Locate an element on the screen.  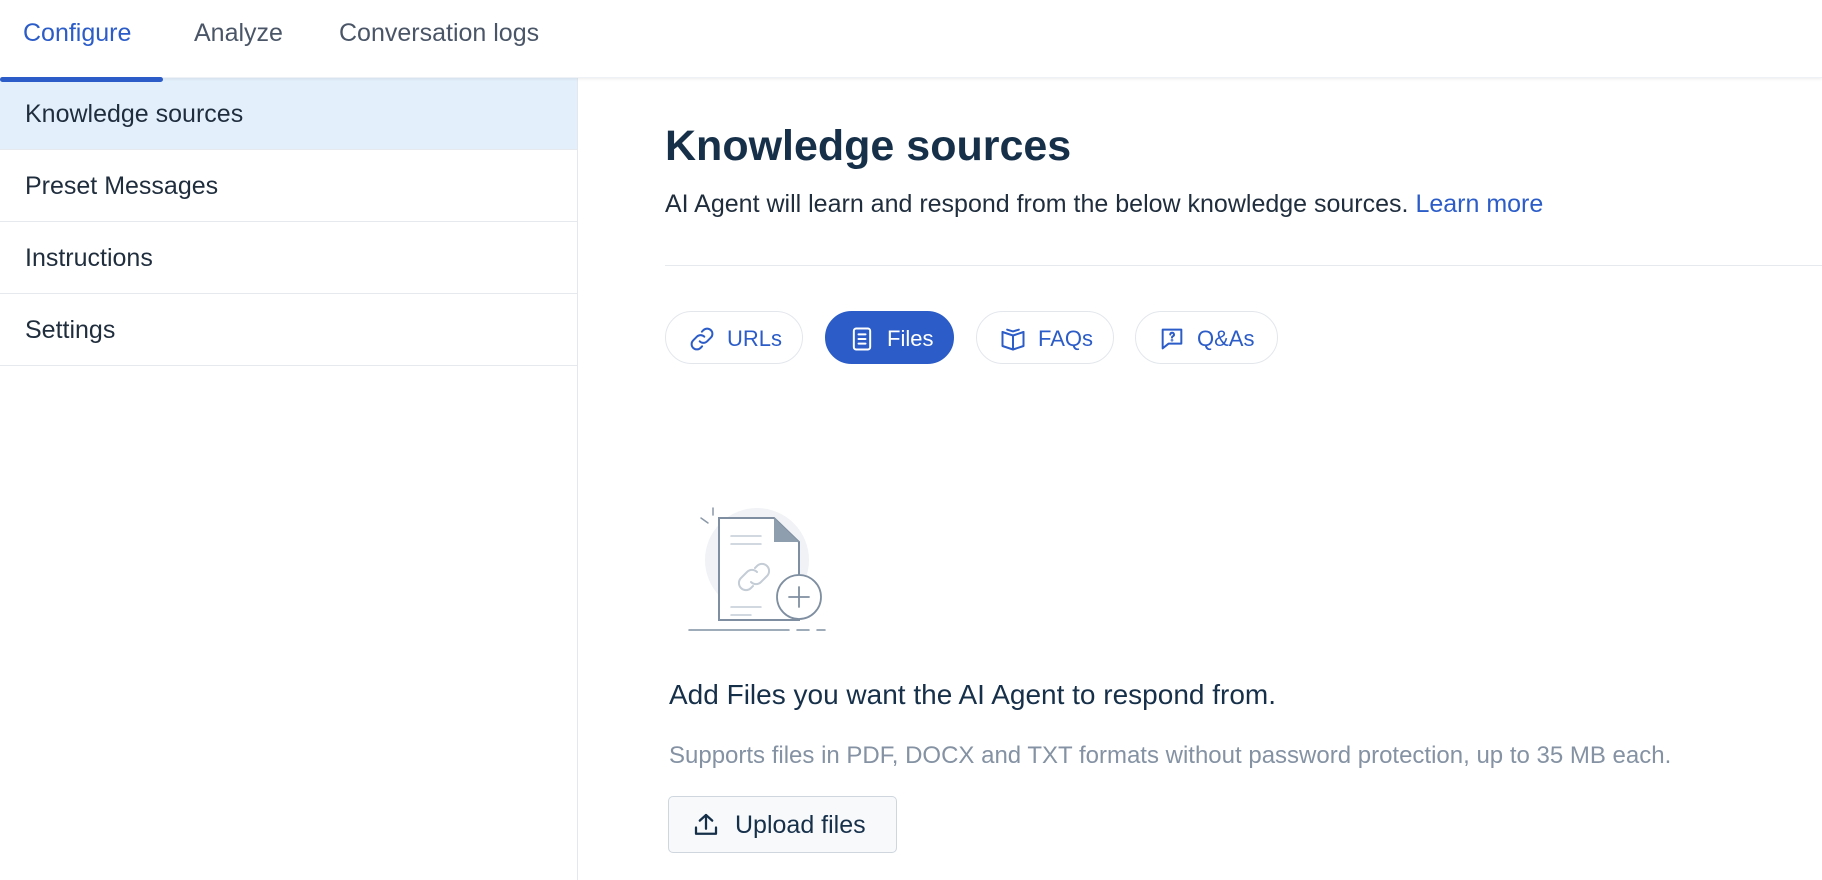
page-title: Knowledge sources is located at coordinates (868, 146).